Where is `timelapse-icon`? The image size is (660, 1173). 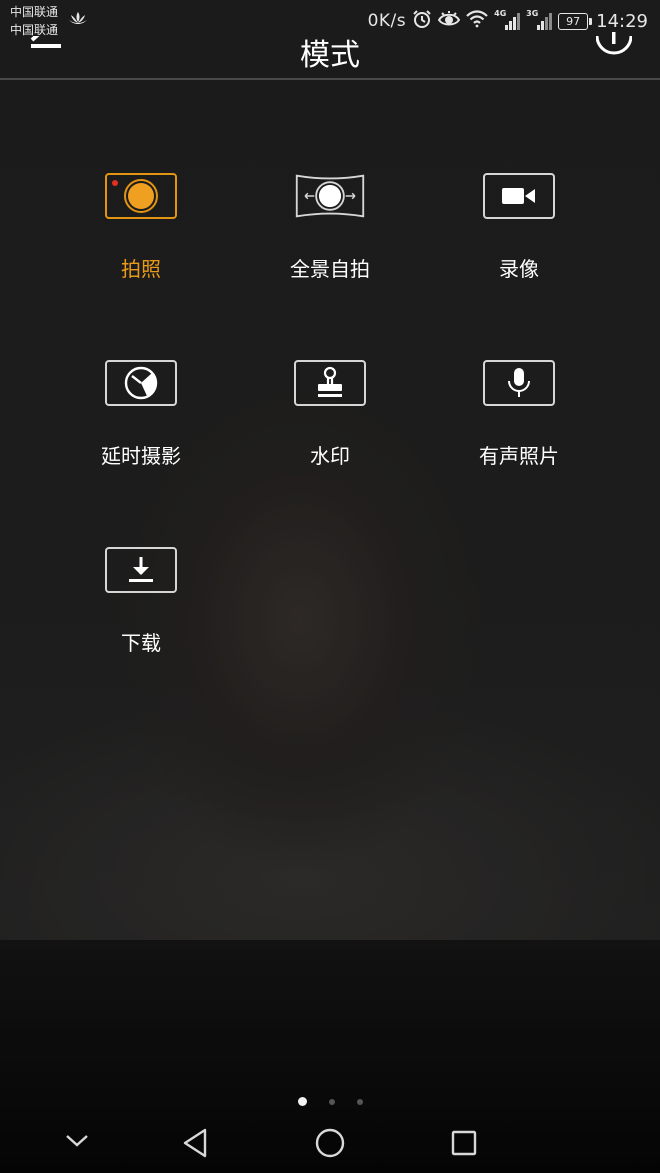 timelapse-icon is located at coordinates (141, 383).